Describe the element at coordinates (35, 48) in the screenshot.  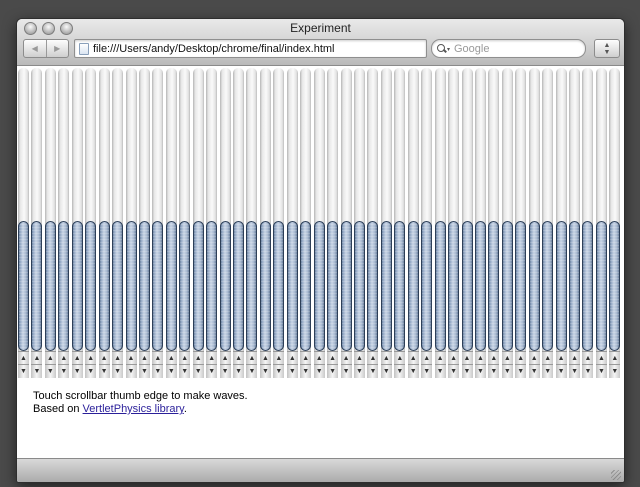
I see `back-button: ◀` at that location.